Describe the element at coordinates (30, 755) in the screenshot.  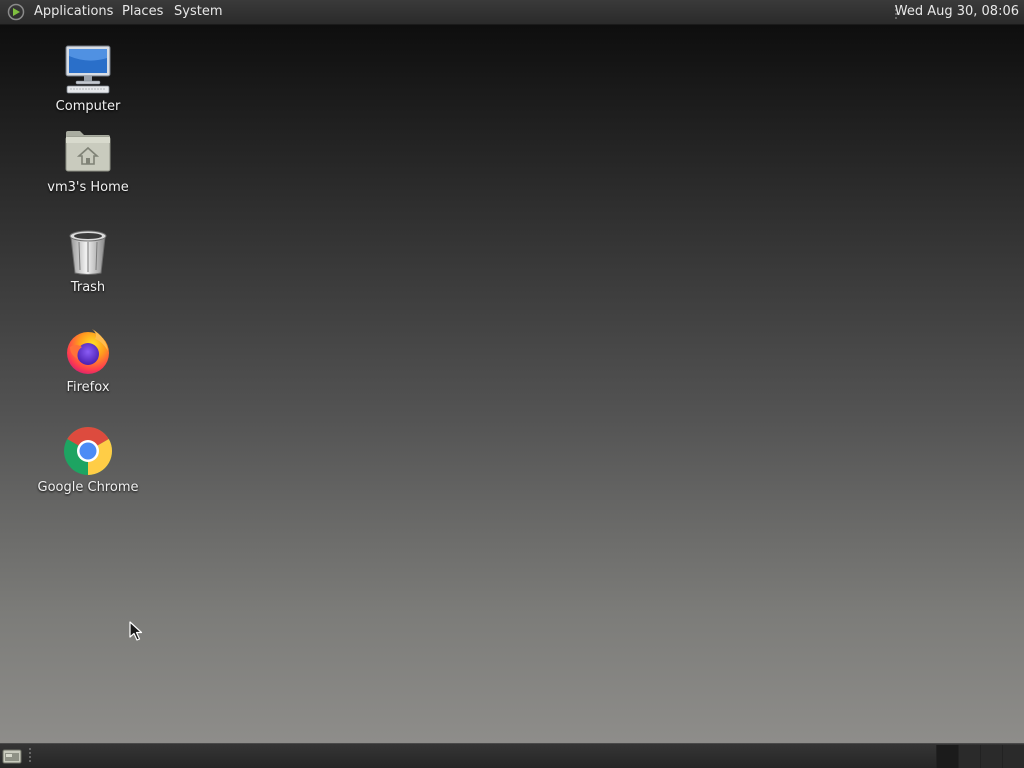
I see `panel-drag-handle` at that location.